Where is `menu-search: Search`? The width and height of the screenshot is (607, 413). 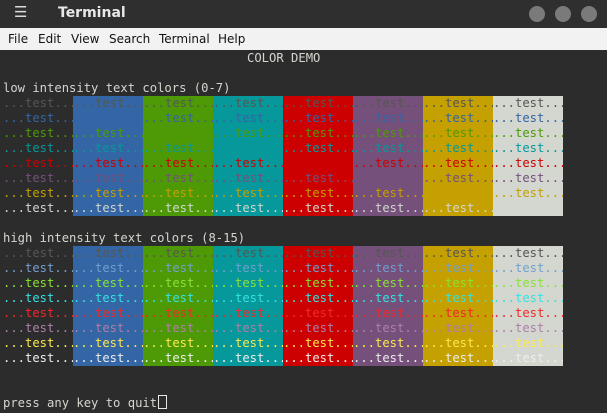
menu-search: Search is located at coordinates (129, 39).